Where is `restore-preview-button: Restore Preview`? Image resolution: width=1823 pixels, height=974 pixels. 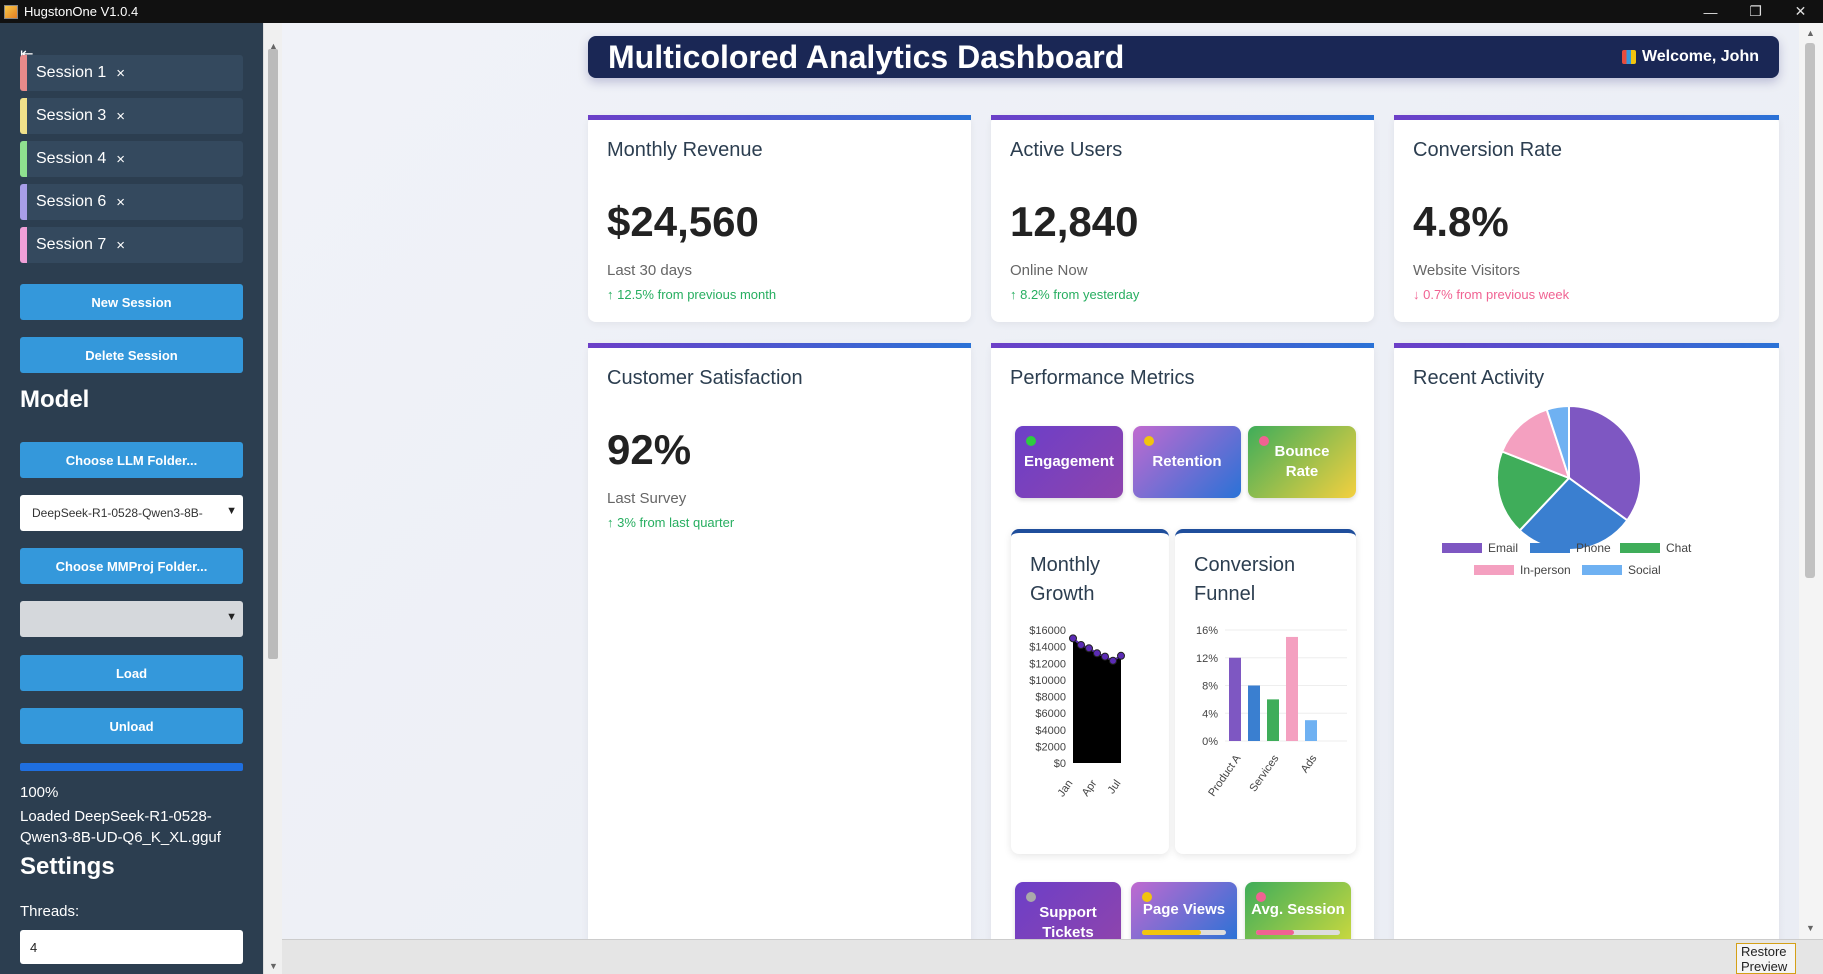 restore-preview-button: Restore Preview is located at coordinates (1766, 958).